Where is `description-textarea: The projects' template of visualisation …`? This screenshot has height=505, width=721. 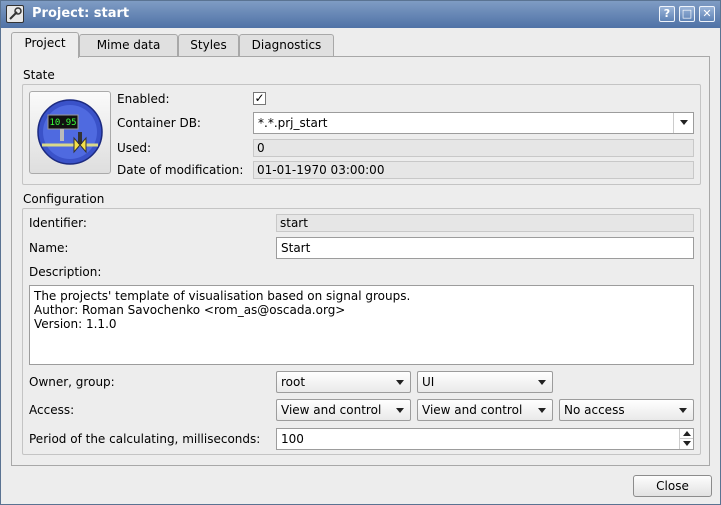
description-textarea: The projects' template of visualisation … is located at coordinates (361, 325).